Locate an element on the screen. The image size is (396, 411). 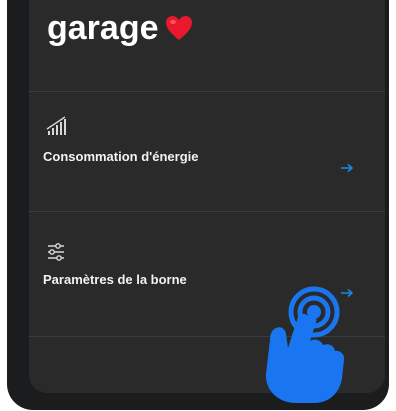
sliders-icon is located at coordinates (57, 252).